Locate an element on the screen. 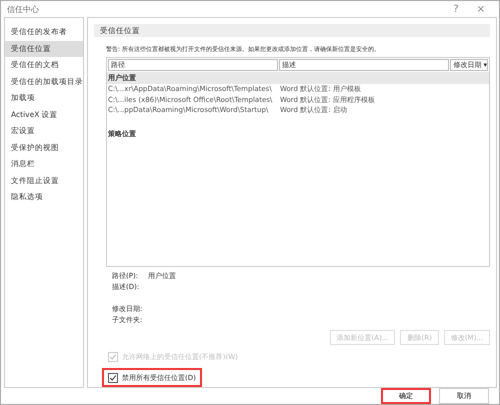 The height and width of the screenshot is (405, 500). close-button: × is located at coordinates (480, 9).